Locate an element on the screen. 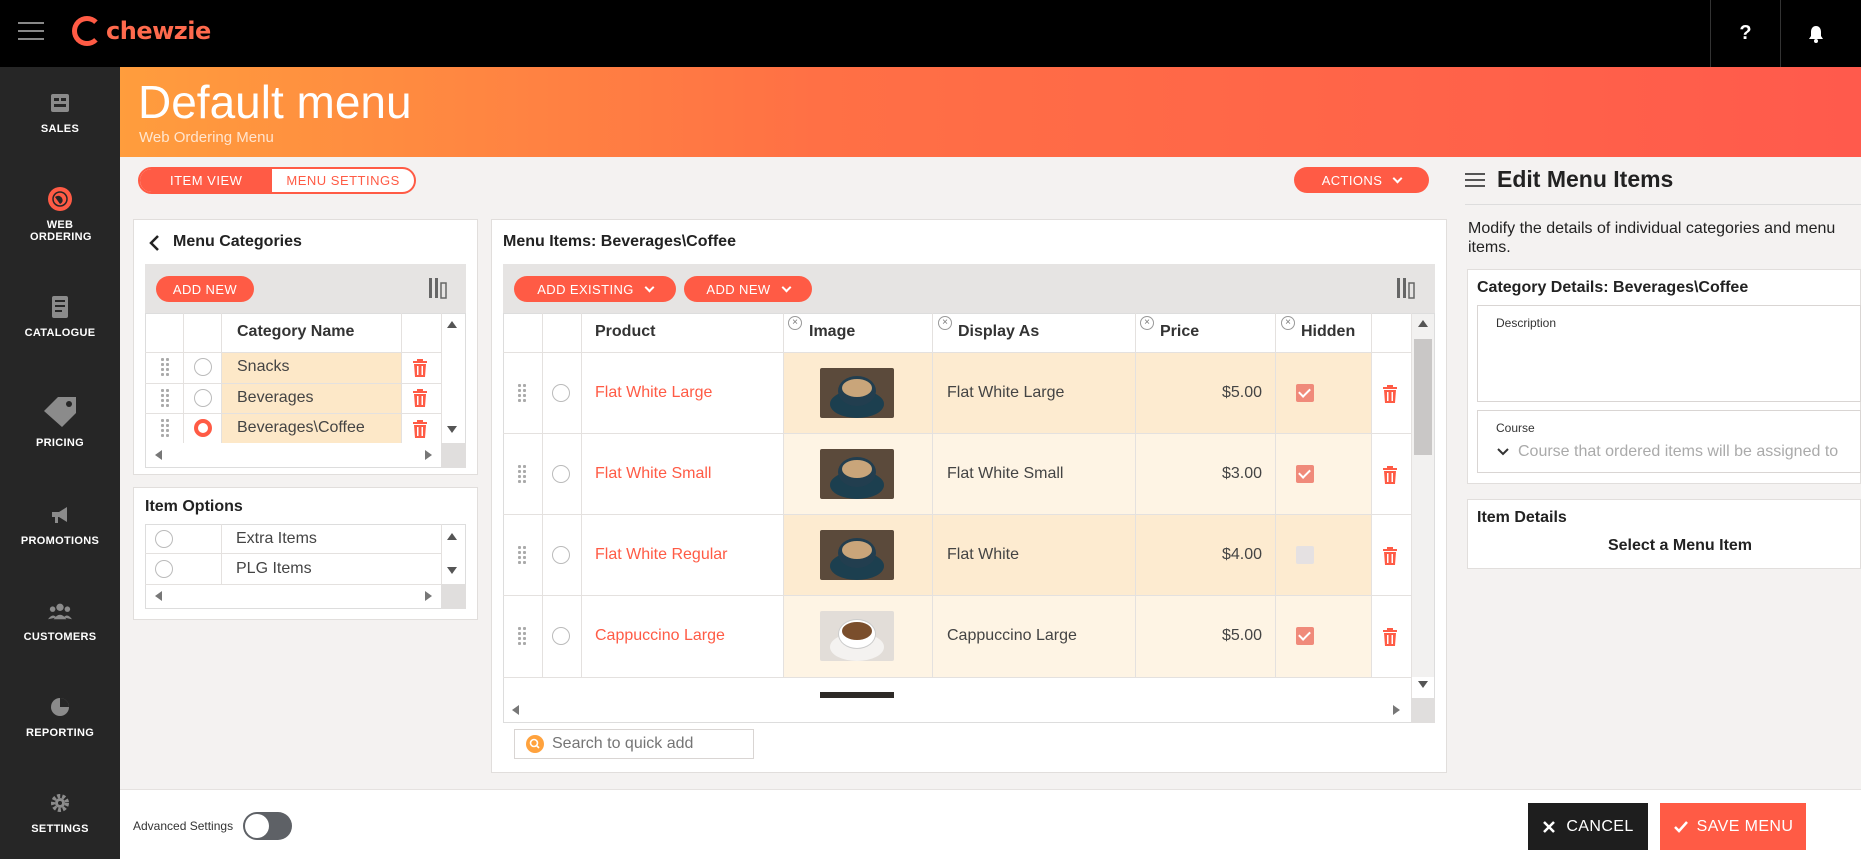 This screenshot has height=859, width=1861. row-radio-selected is located at coordinates (203, 428).